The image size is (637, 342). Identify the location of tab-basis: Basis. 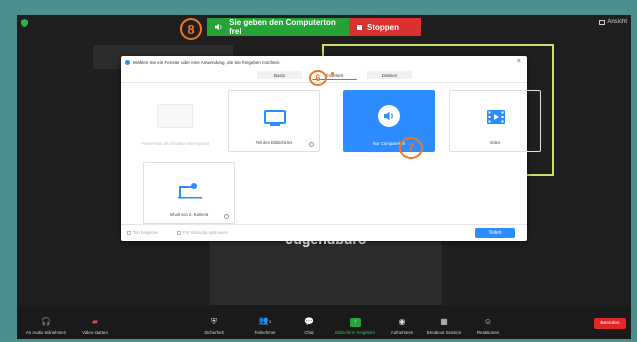
(279, 75).